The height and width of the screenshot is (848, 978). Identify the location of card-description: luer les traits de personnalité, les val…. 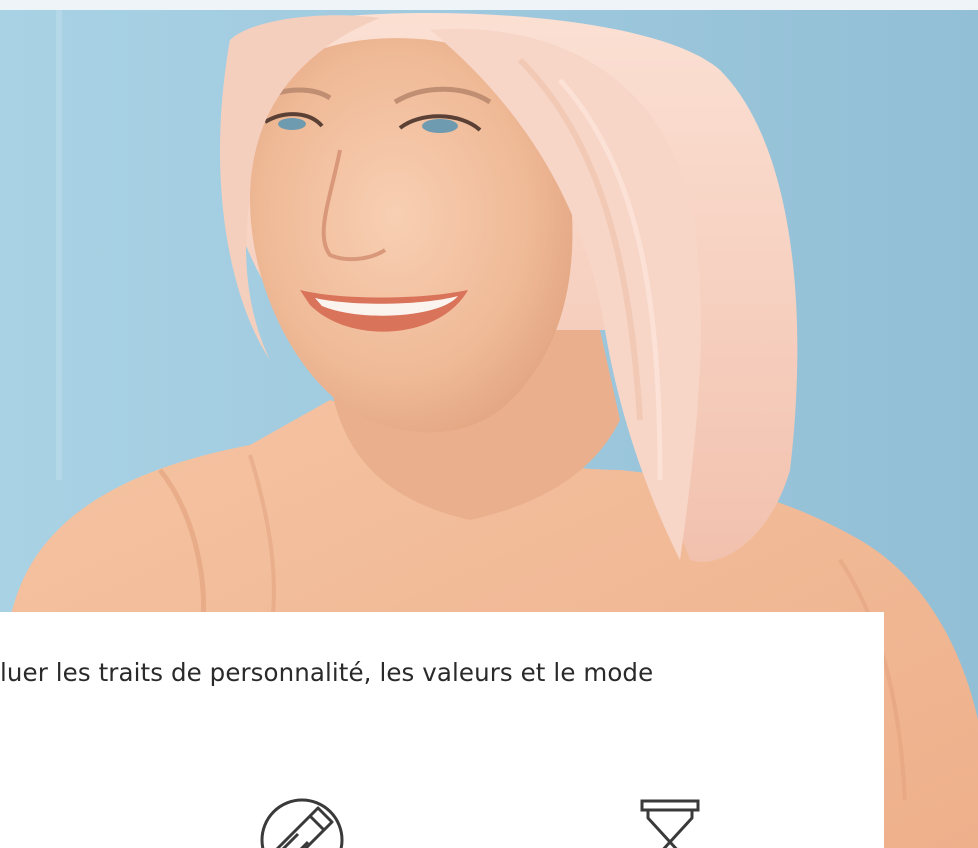
(327, 672).